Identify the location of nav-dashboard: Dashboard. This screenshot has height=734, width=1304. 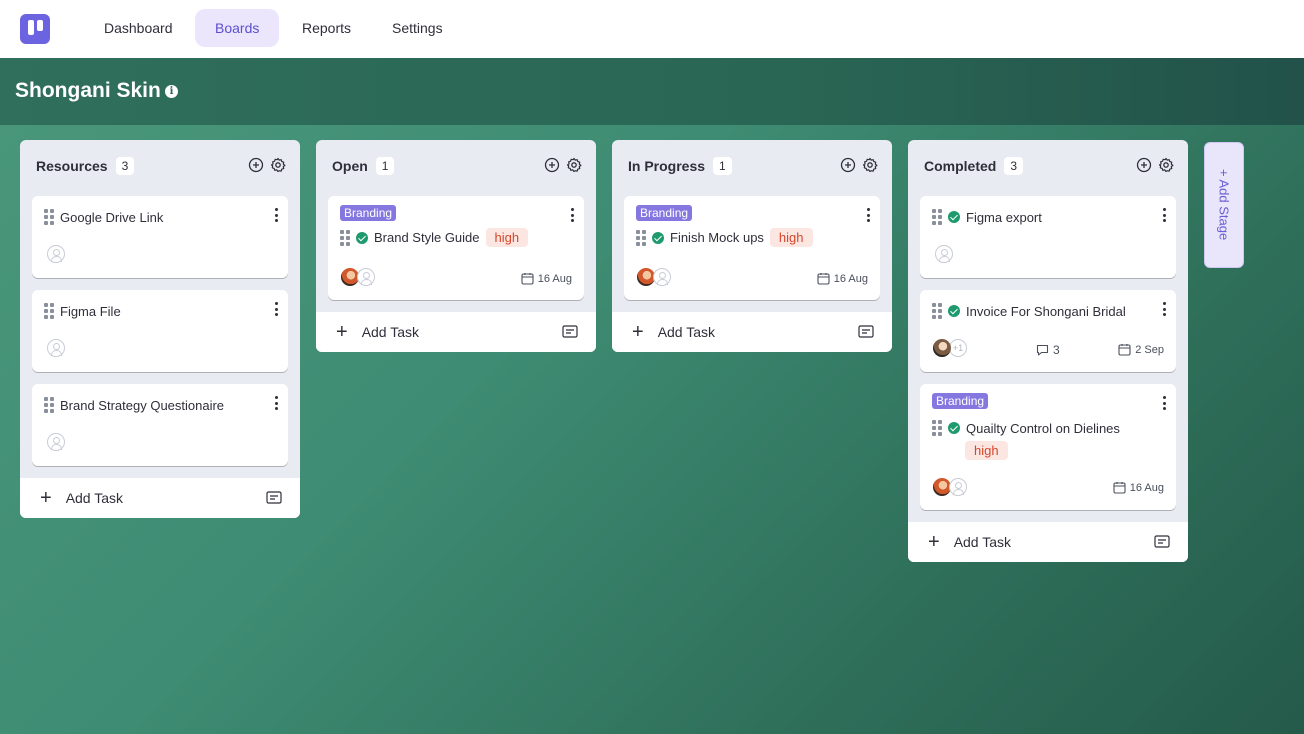
(138, 28).